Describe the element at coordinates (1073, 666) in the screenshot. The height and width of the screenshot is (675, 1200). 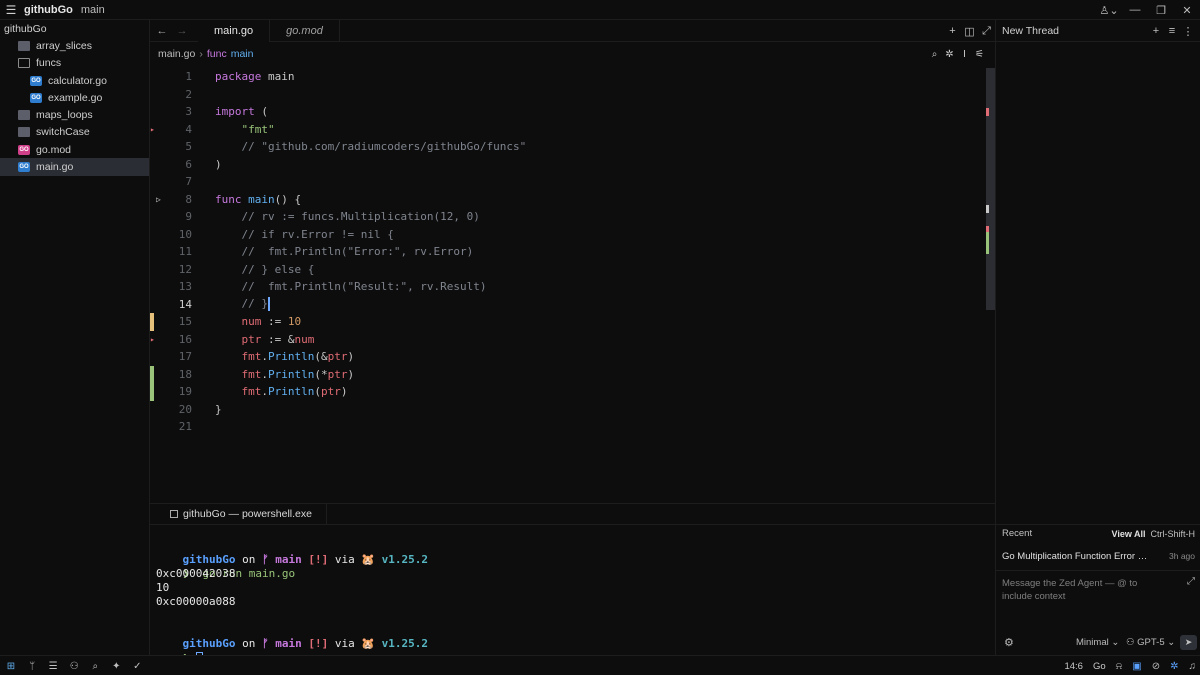
I see `cursor-position: 14:6` at that location.